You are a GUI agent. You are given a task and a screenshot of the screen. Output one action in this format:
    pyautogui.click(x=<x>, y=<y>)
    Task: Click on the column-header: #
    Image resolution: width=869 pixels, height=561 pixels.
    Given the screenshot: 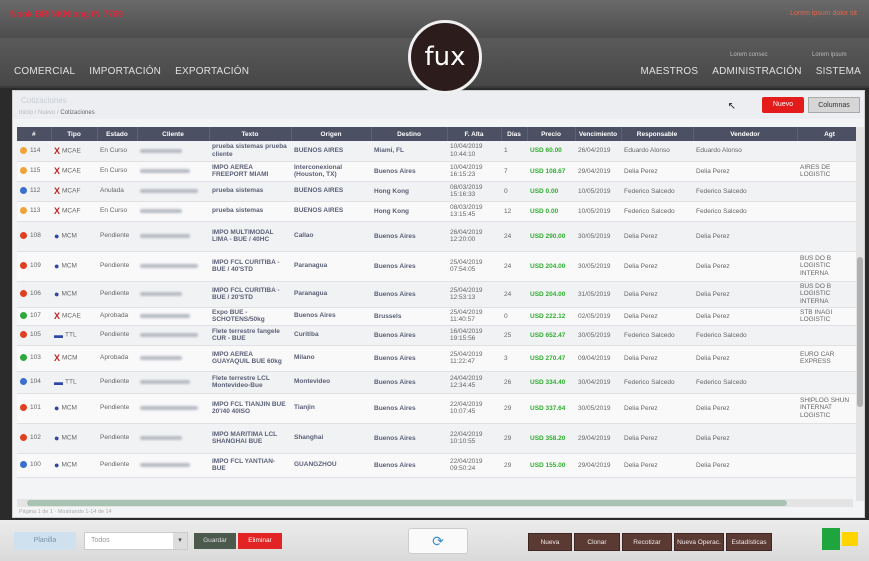 What is the action you would take?
    pyautogui.click(x=34, y=134)
    